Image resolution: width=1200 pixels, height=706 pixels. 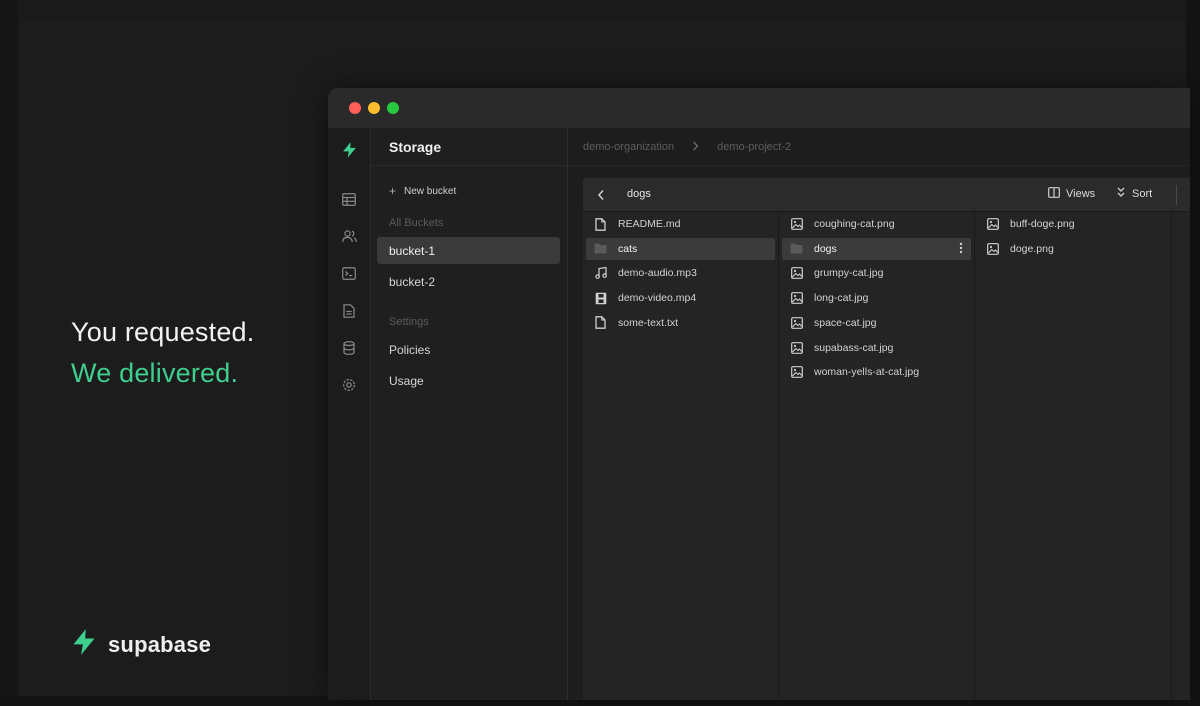 I want to click on window-titlebar, so click(x=759, y=108).